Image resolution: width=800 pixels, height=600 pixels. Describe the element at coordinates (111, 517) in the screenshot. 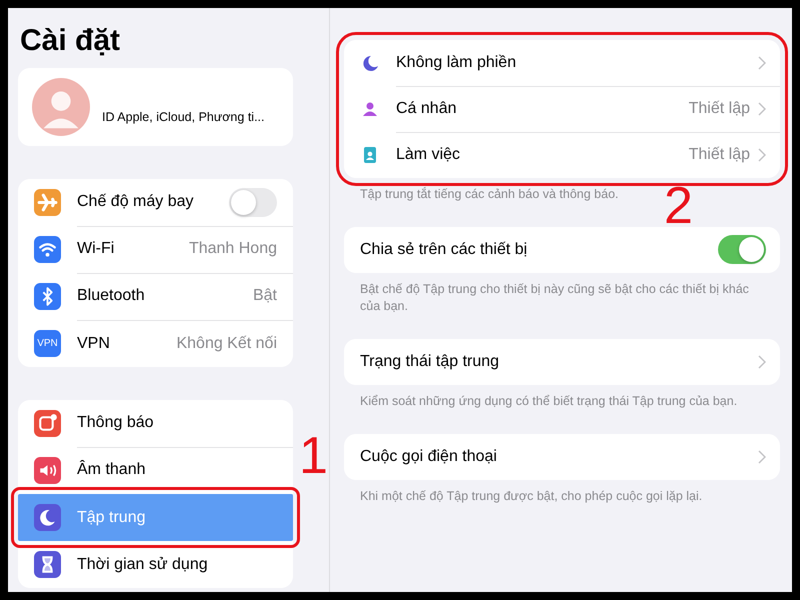

I see `item-label: Tập trung` at that location.